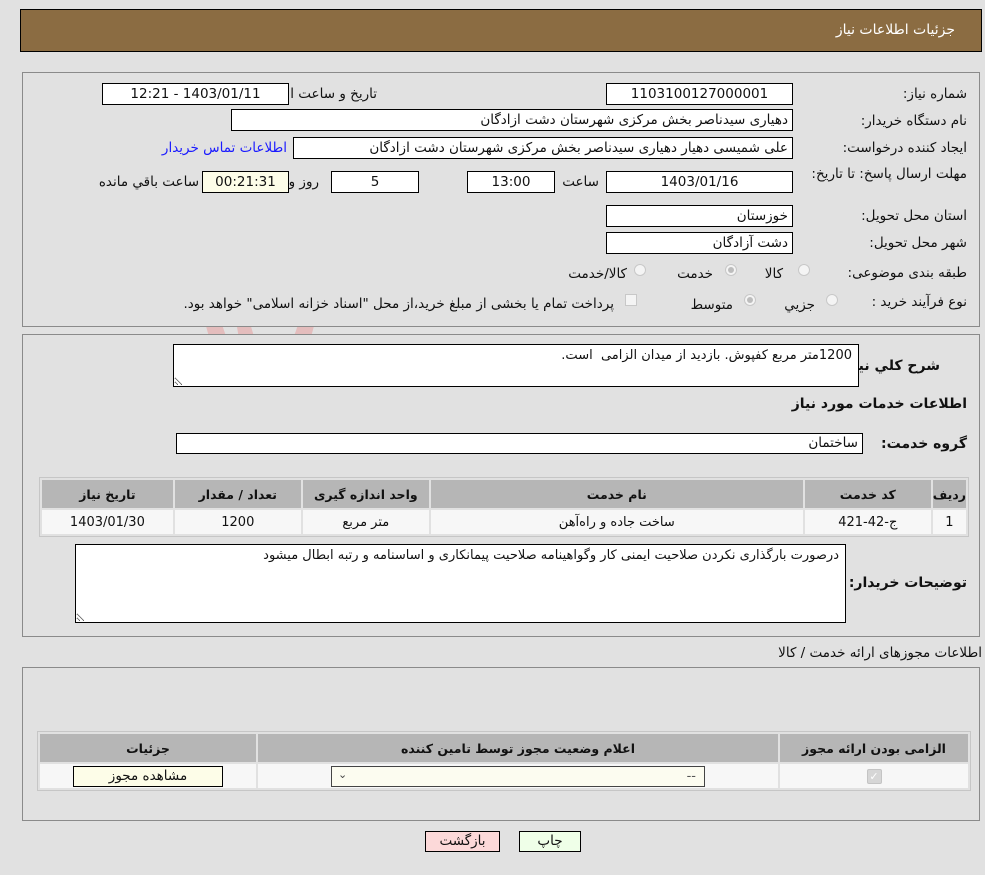 This screenshot has height=875, width=985. What do you see at coordinates (365, 522) in the screenshot?
I see `cell-unit: متر مربع` at bounding box center [365, 522].